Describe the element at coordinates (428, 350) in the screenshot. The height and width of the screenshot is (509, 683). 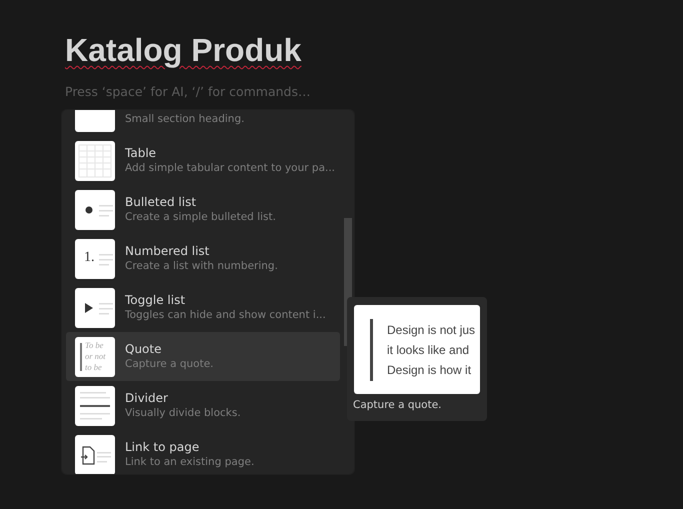
I see `quote-line: it looks like and` at that location.